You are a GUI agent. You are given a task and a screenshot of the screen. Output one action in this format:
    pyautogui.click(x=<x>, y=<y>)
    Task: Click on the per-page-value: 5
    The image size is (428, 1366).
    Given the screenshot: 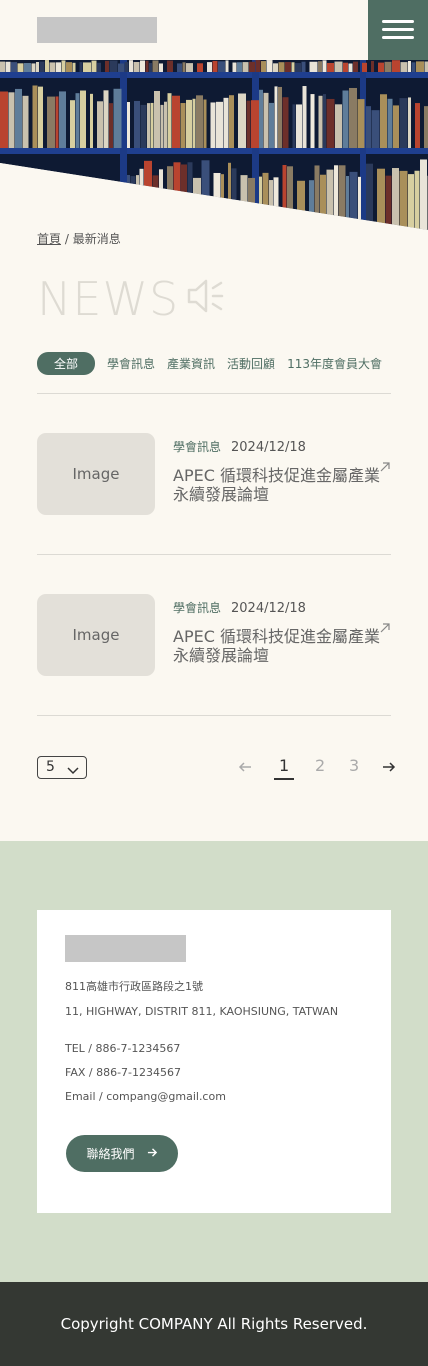 What is the action you would take?
    pyautogui.click(x=50, y=767)
    